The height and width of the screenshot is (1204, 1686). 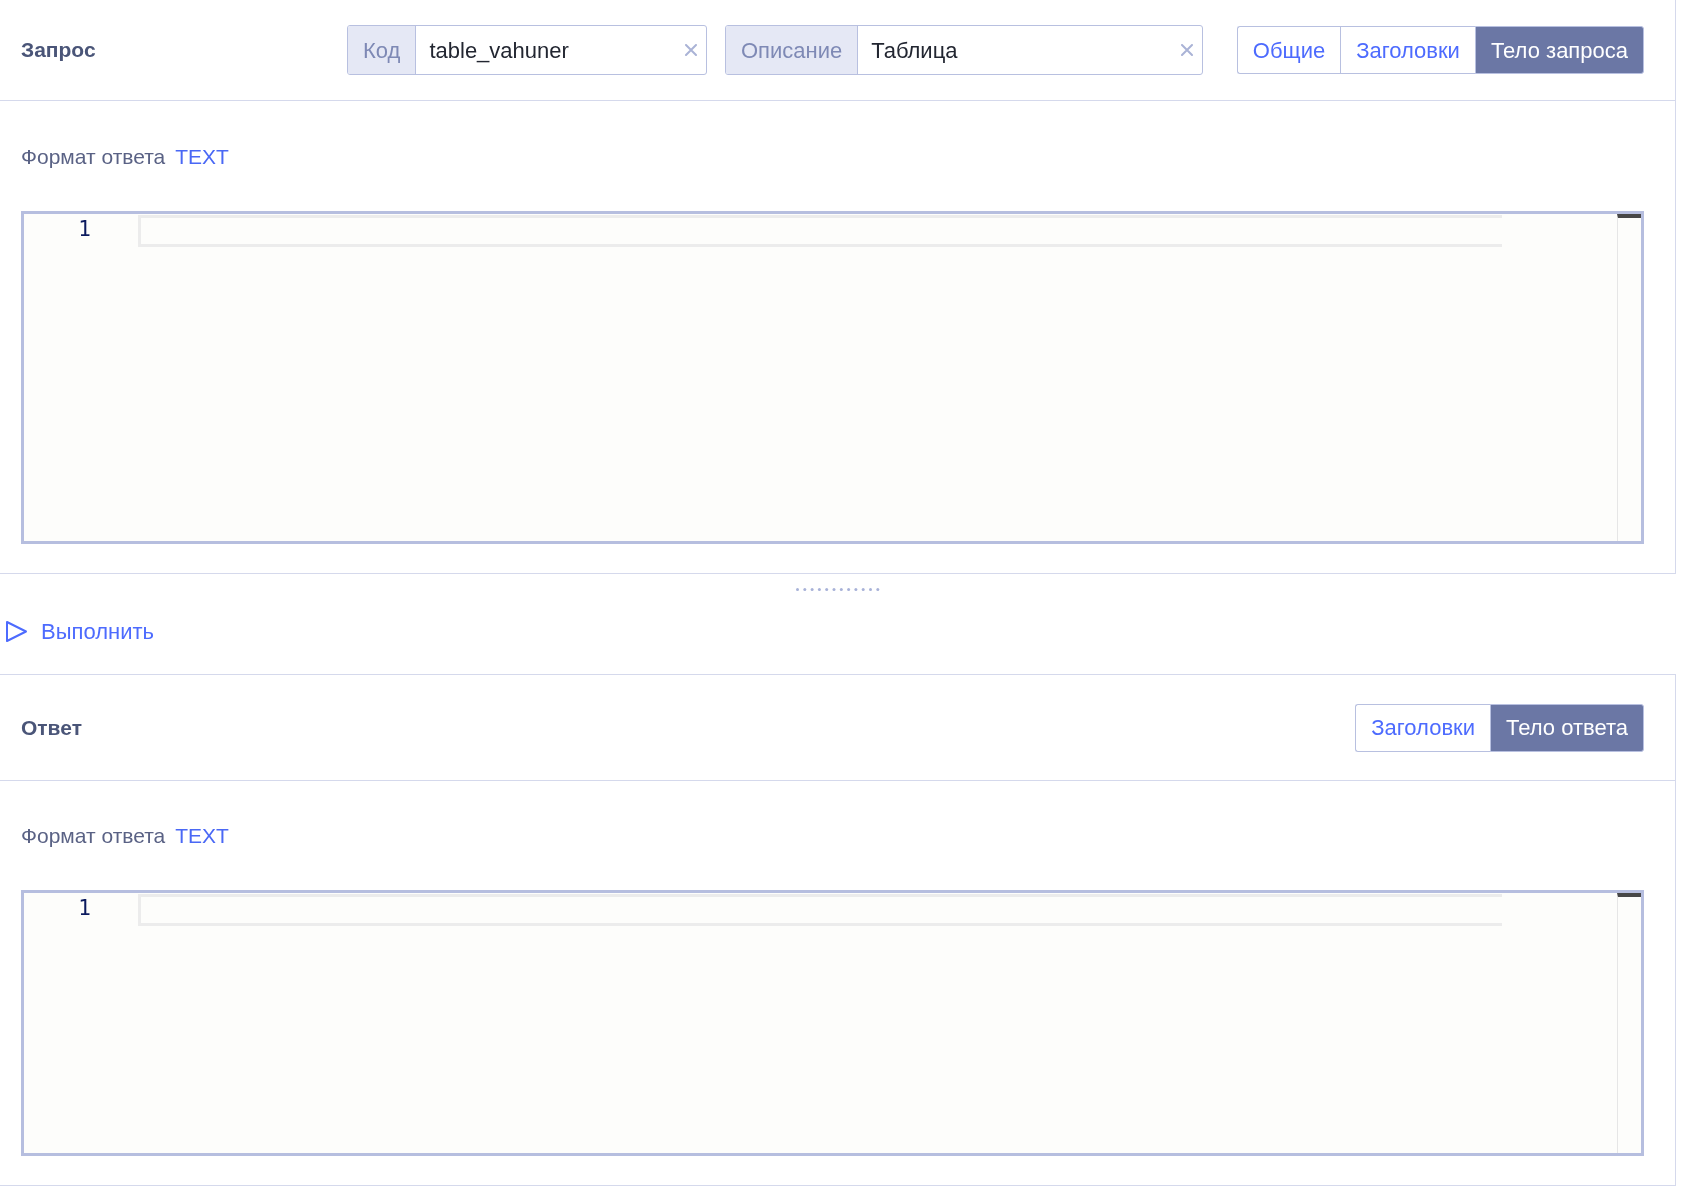 What do you see at coordinates (838, 589) in the screenshot?
I see `splitter-handle` at bounding box center [838, 589].